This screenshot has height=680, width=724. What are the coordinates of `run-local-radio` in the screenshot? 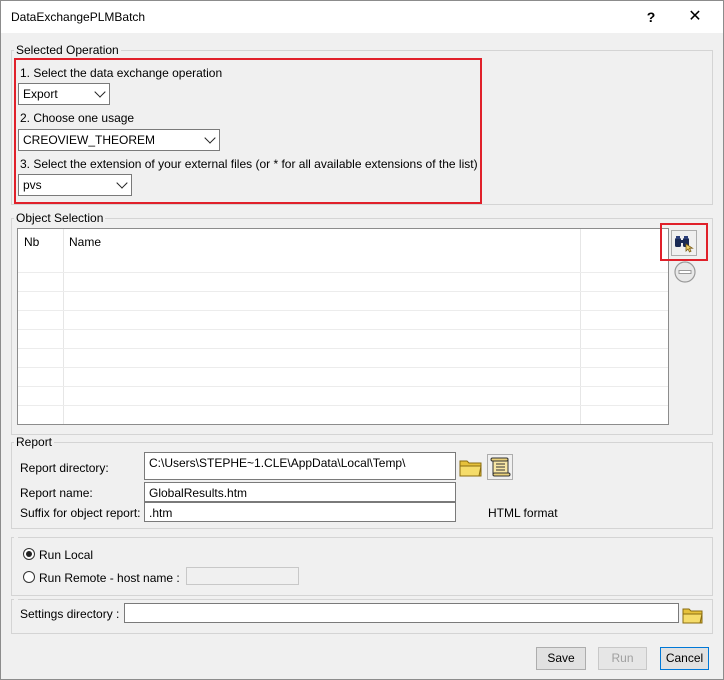 It's located at (29, 554).